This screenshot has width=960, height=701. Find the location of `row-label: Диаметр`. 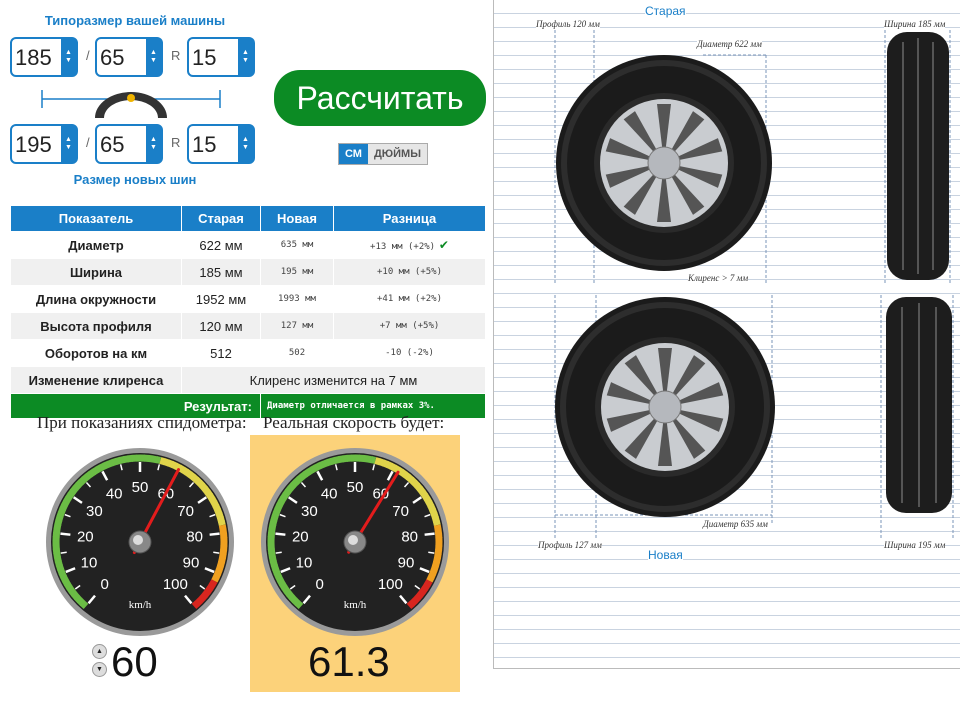

row-label: Диаметр is located at coordinates (96, 245).